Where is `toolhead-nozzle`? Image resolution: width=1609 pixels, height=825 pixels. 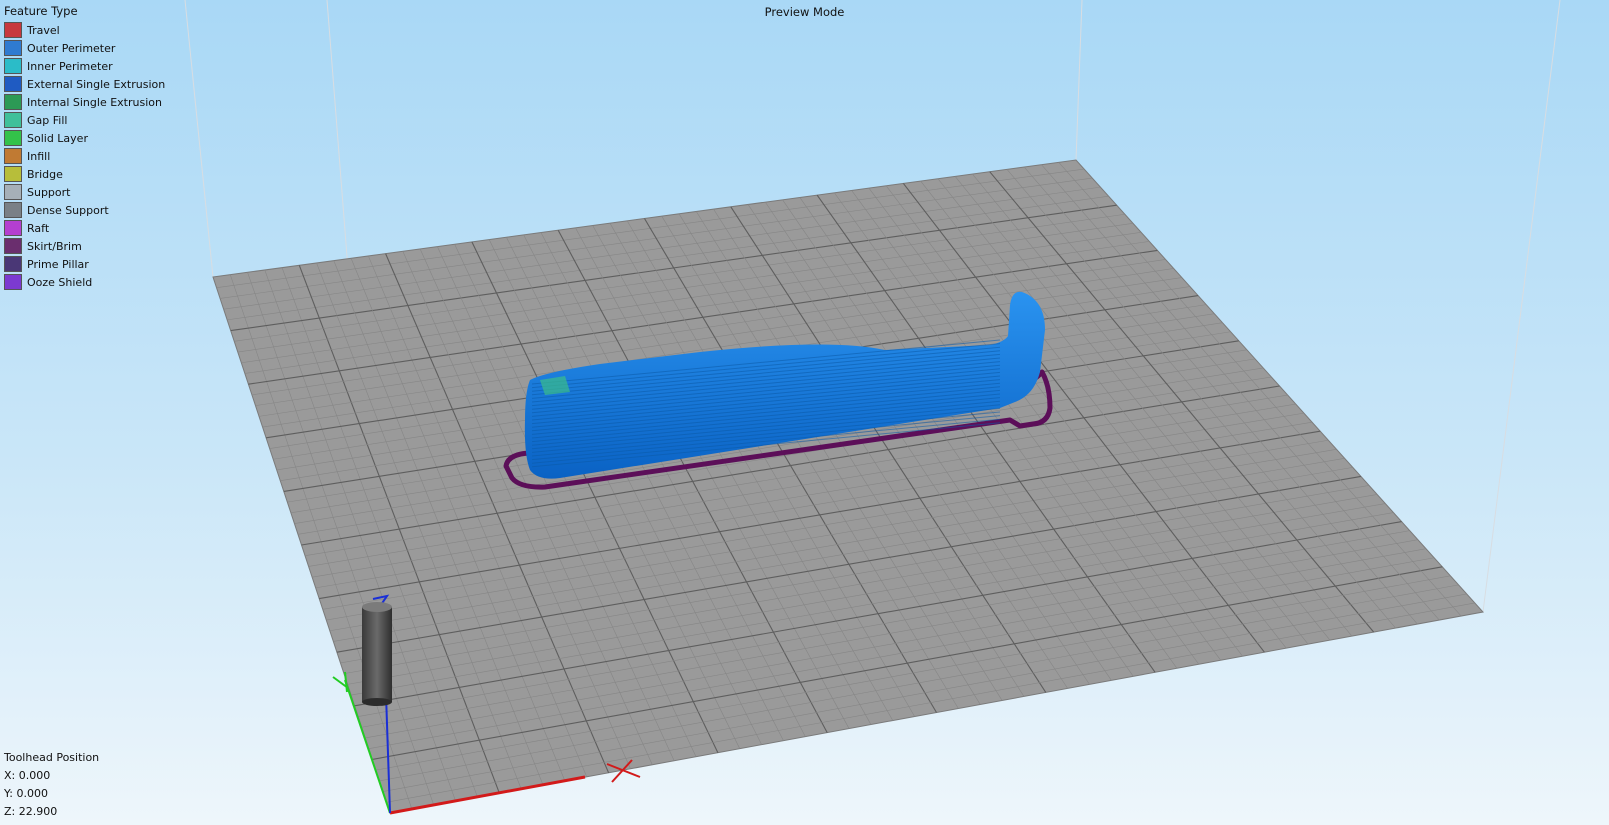 toolhead-nozzle is located at coordinates (377, 654).